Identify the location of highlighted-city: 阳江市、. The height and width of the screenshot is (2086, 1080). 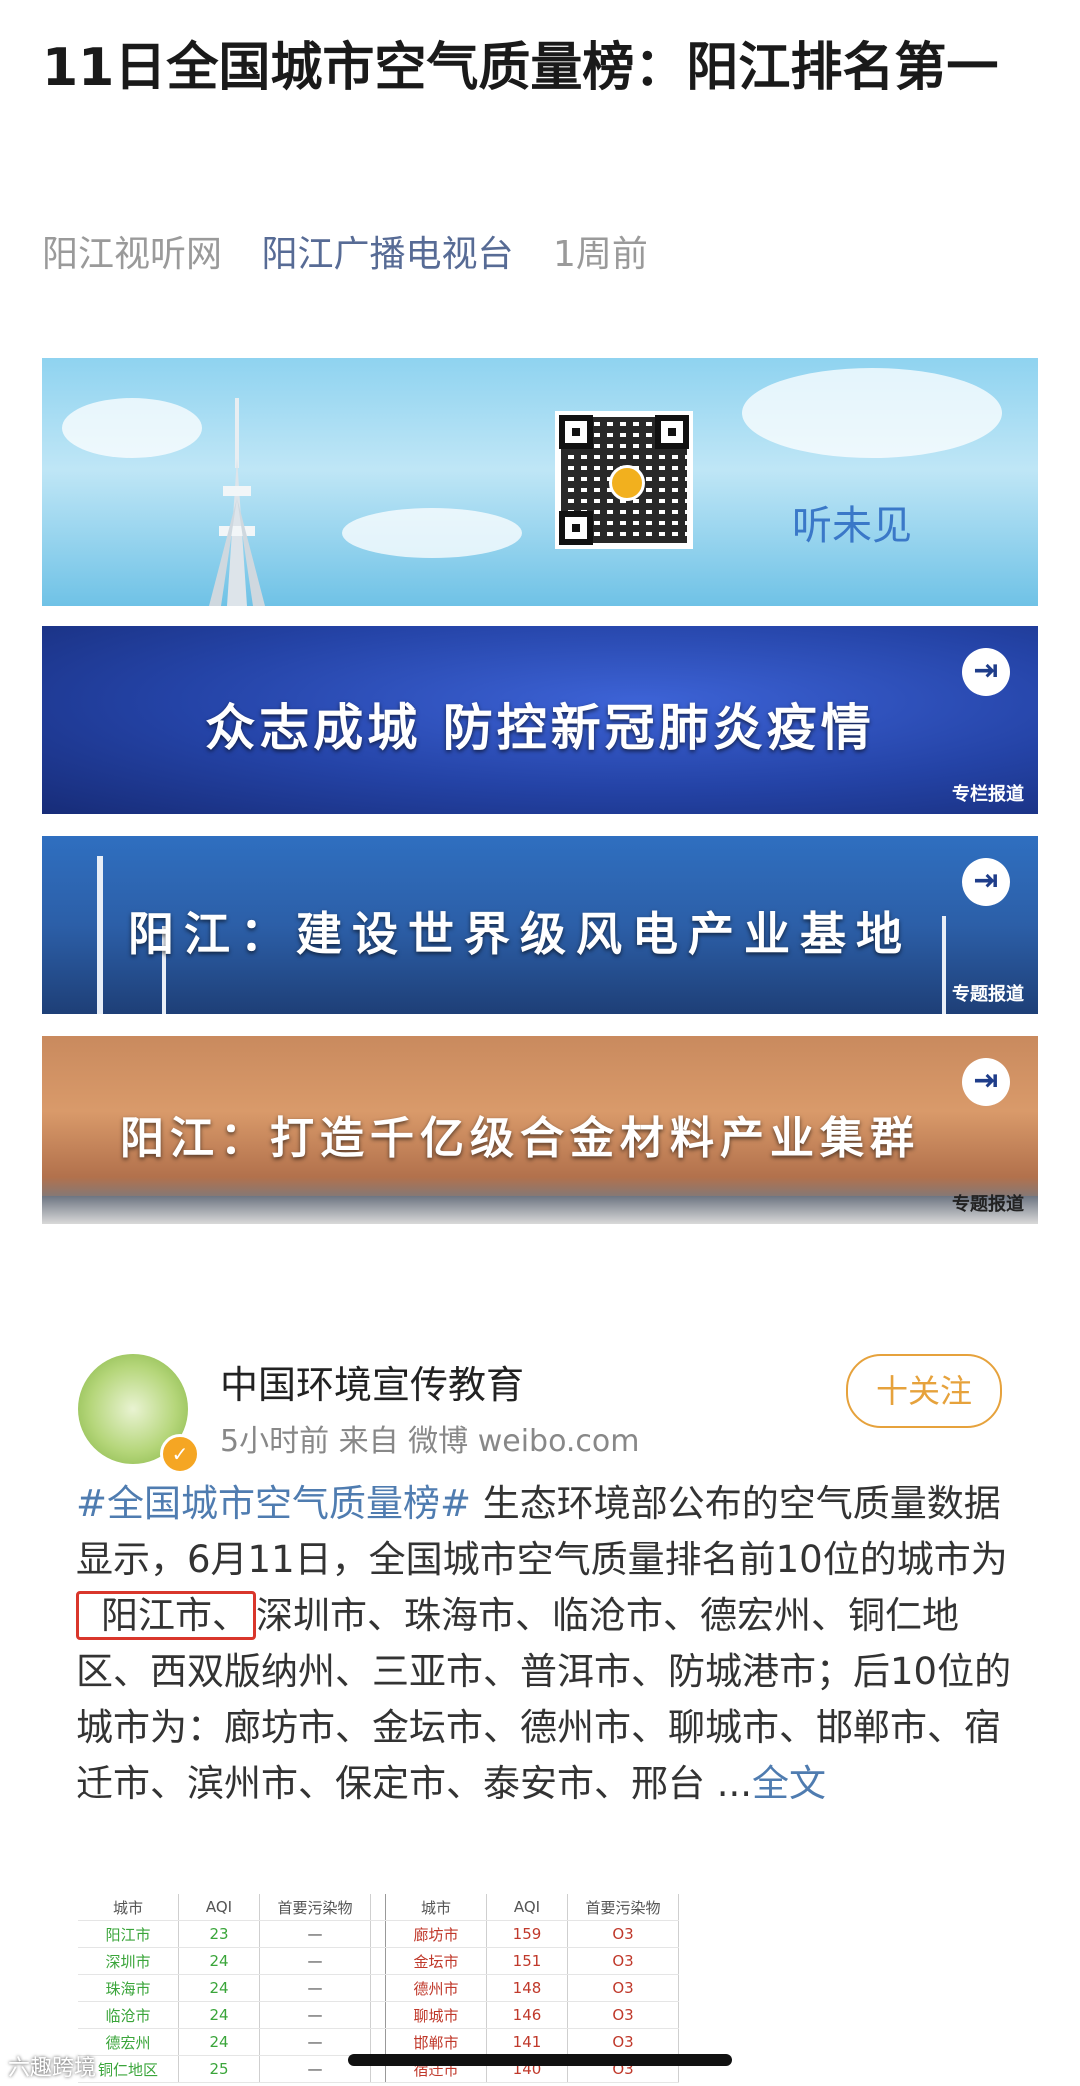
(166, 1615).